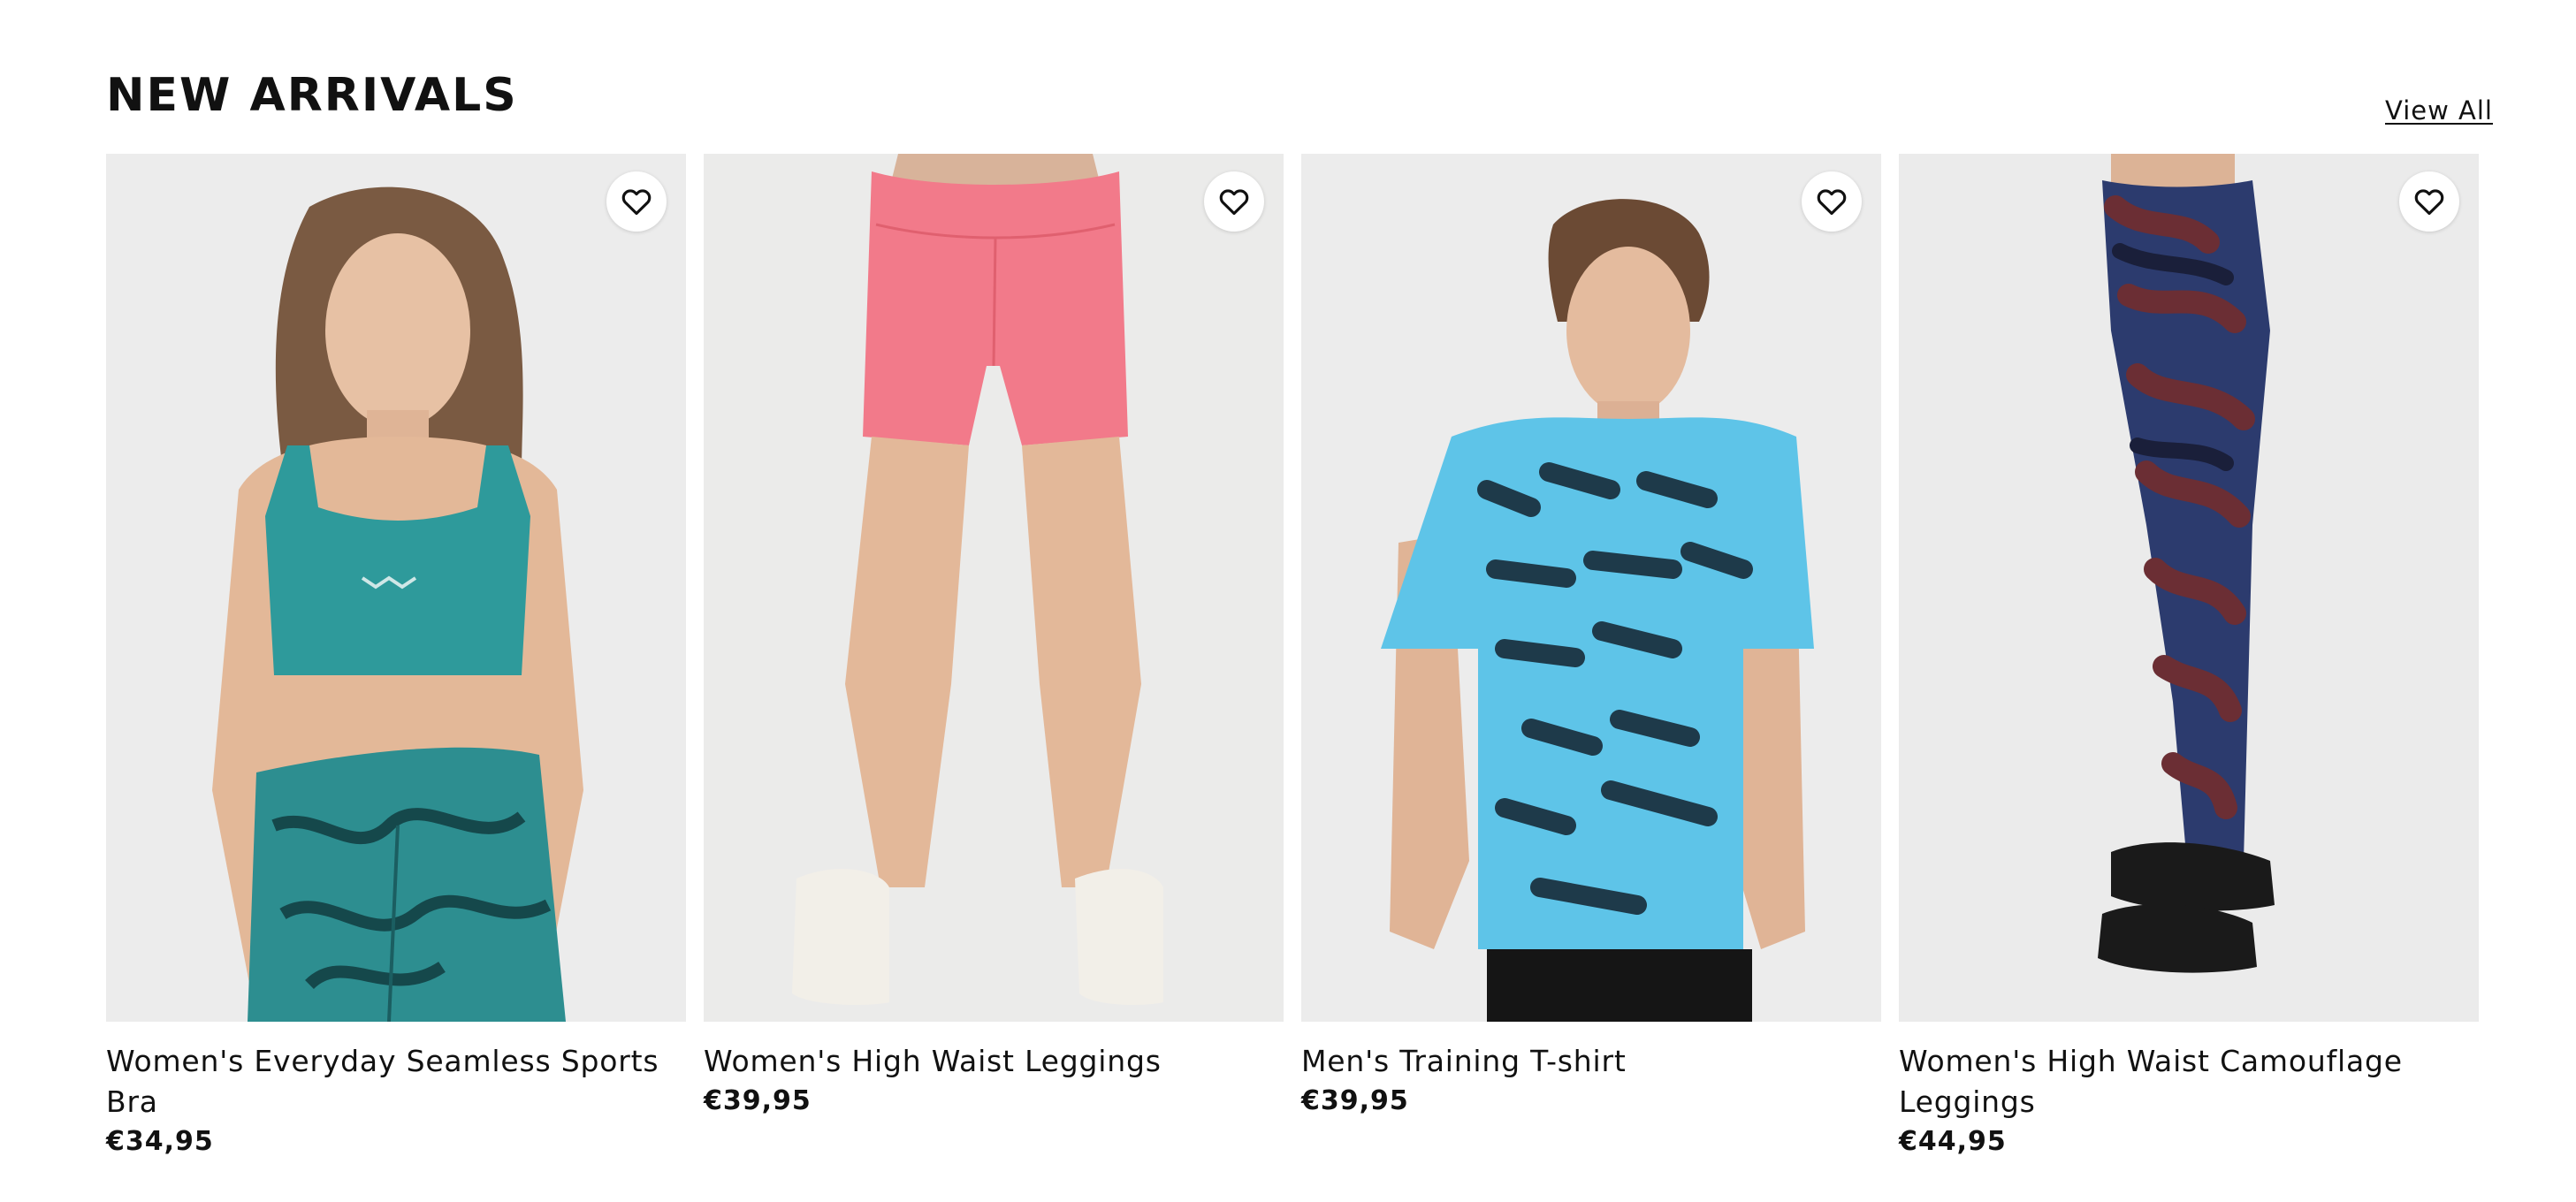  I want to click on product-price: €34,95, so click(160, 1141).